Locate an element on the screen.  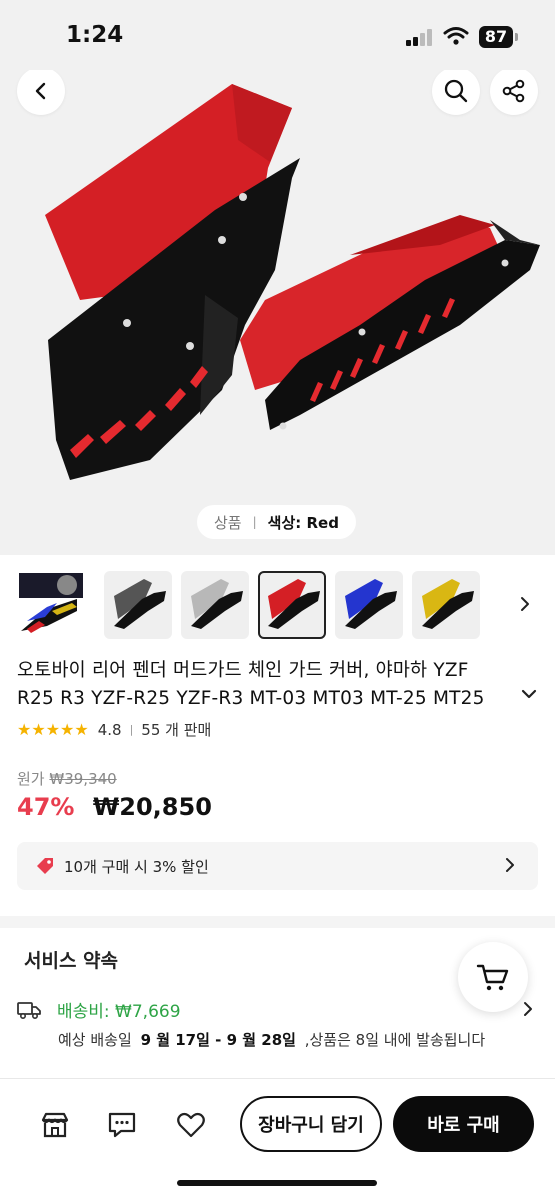
search-icon is located at coordinates (456, 91).